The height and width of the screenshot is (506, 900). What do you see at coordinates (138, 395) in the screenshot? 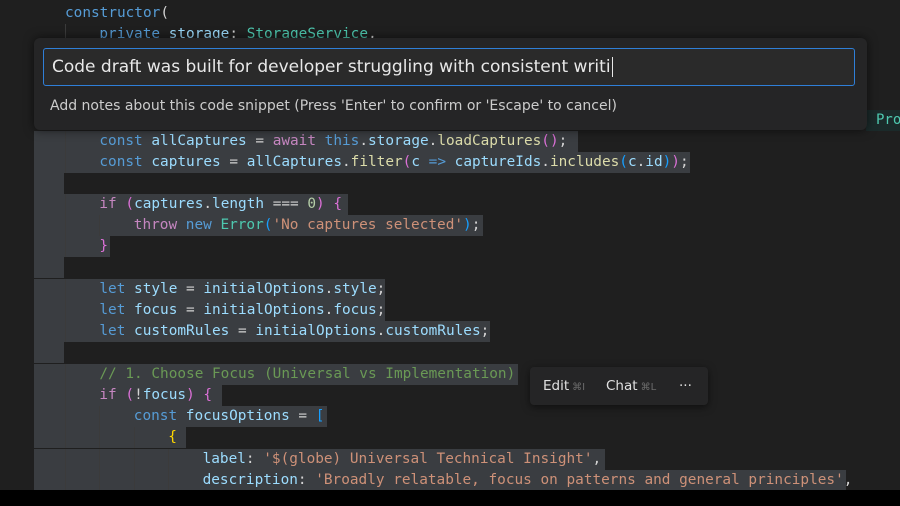
I see `code-token: !` at bounding box center [138, 395].